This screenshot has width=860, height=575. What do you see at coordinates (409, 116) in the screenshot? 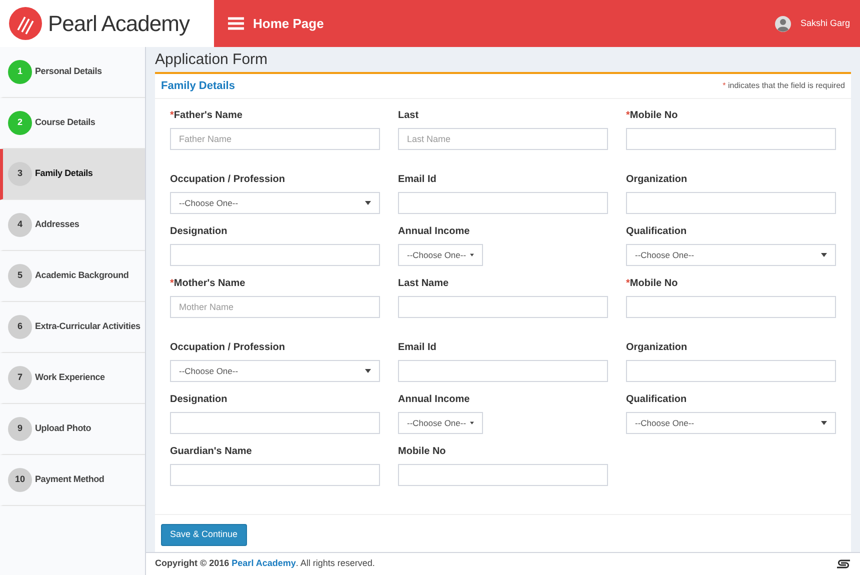
I see `field-label: Last` at bounding box center [409, 116].